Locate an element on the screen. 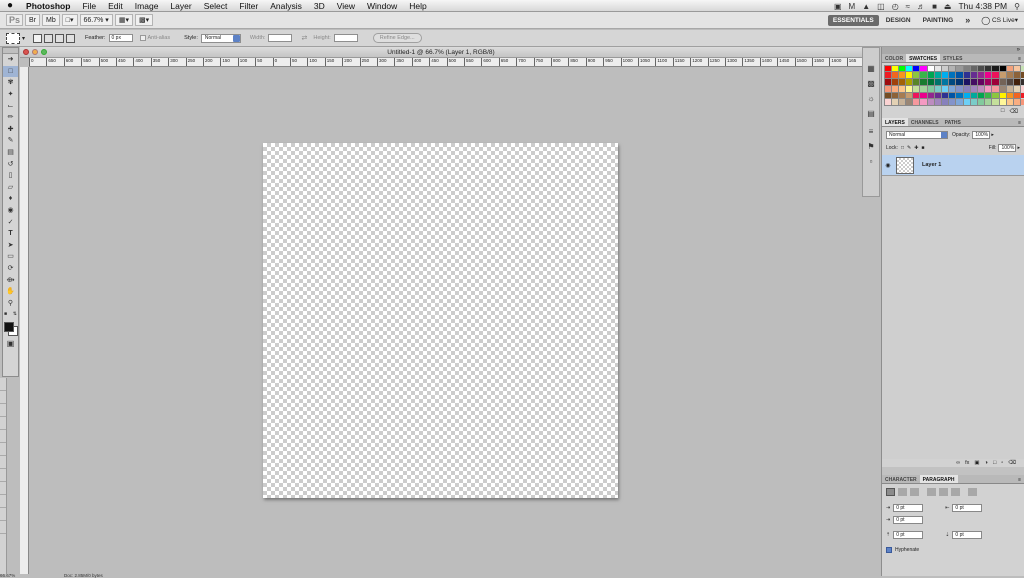 This screenshot has height=578, width=1024. lock-transparency-icon: □ is located at coordinates (902, 148).